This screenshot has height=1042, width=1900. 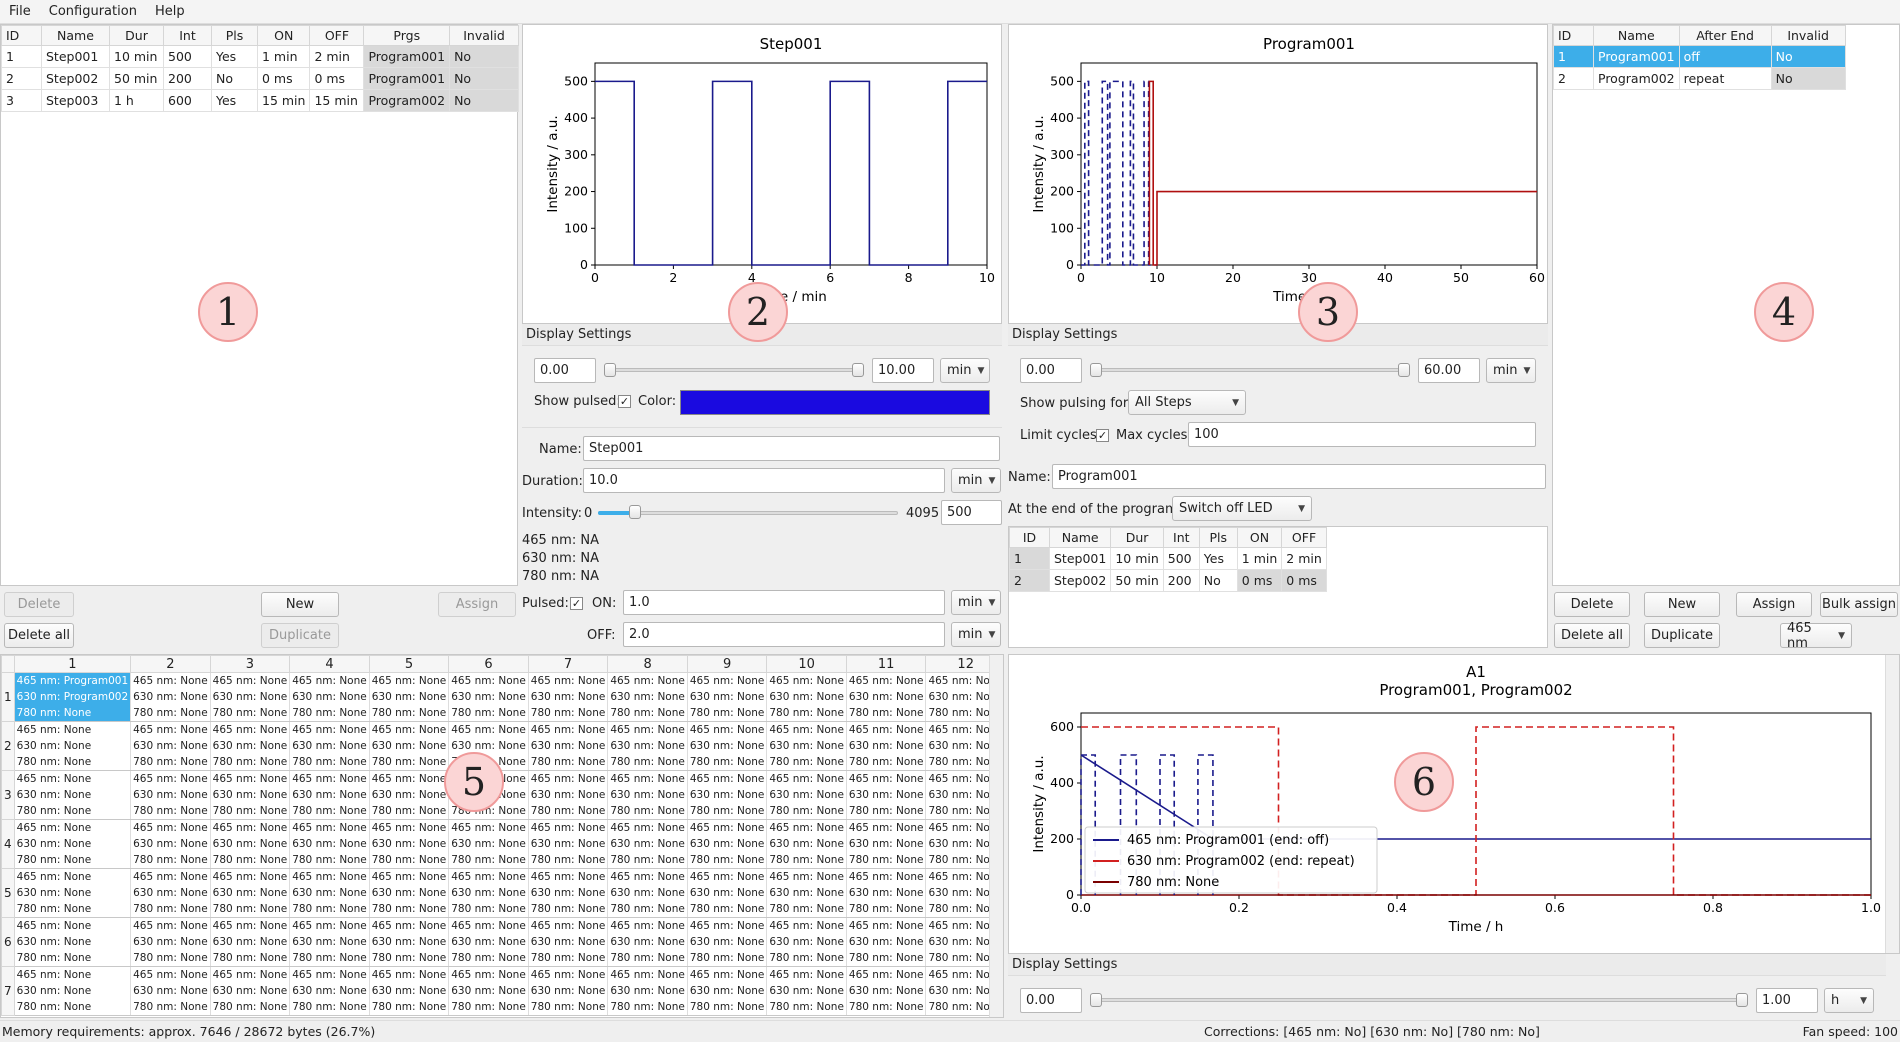 I want to click on col-name: Name, so click(x=75, y=35).